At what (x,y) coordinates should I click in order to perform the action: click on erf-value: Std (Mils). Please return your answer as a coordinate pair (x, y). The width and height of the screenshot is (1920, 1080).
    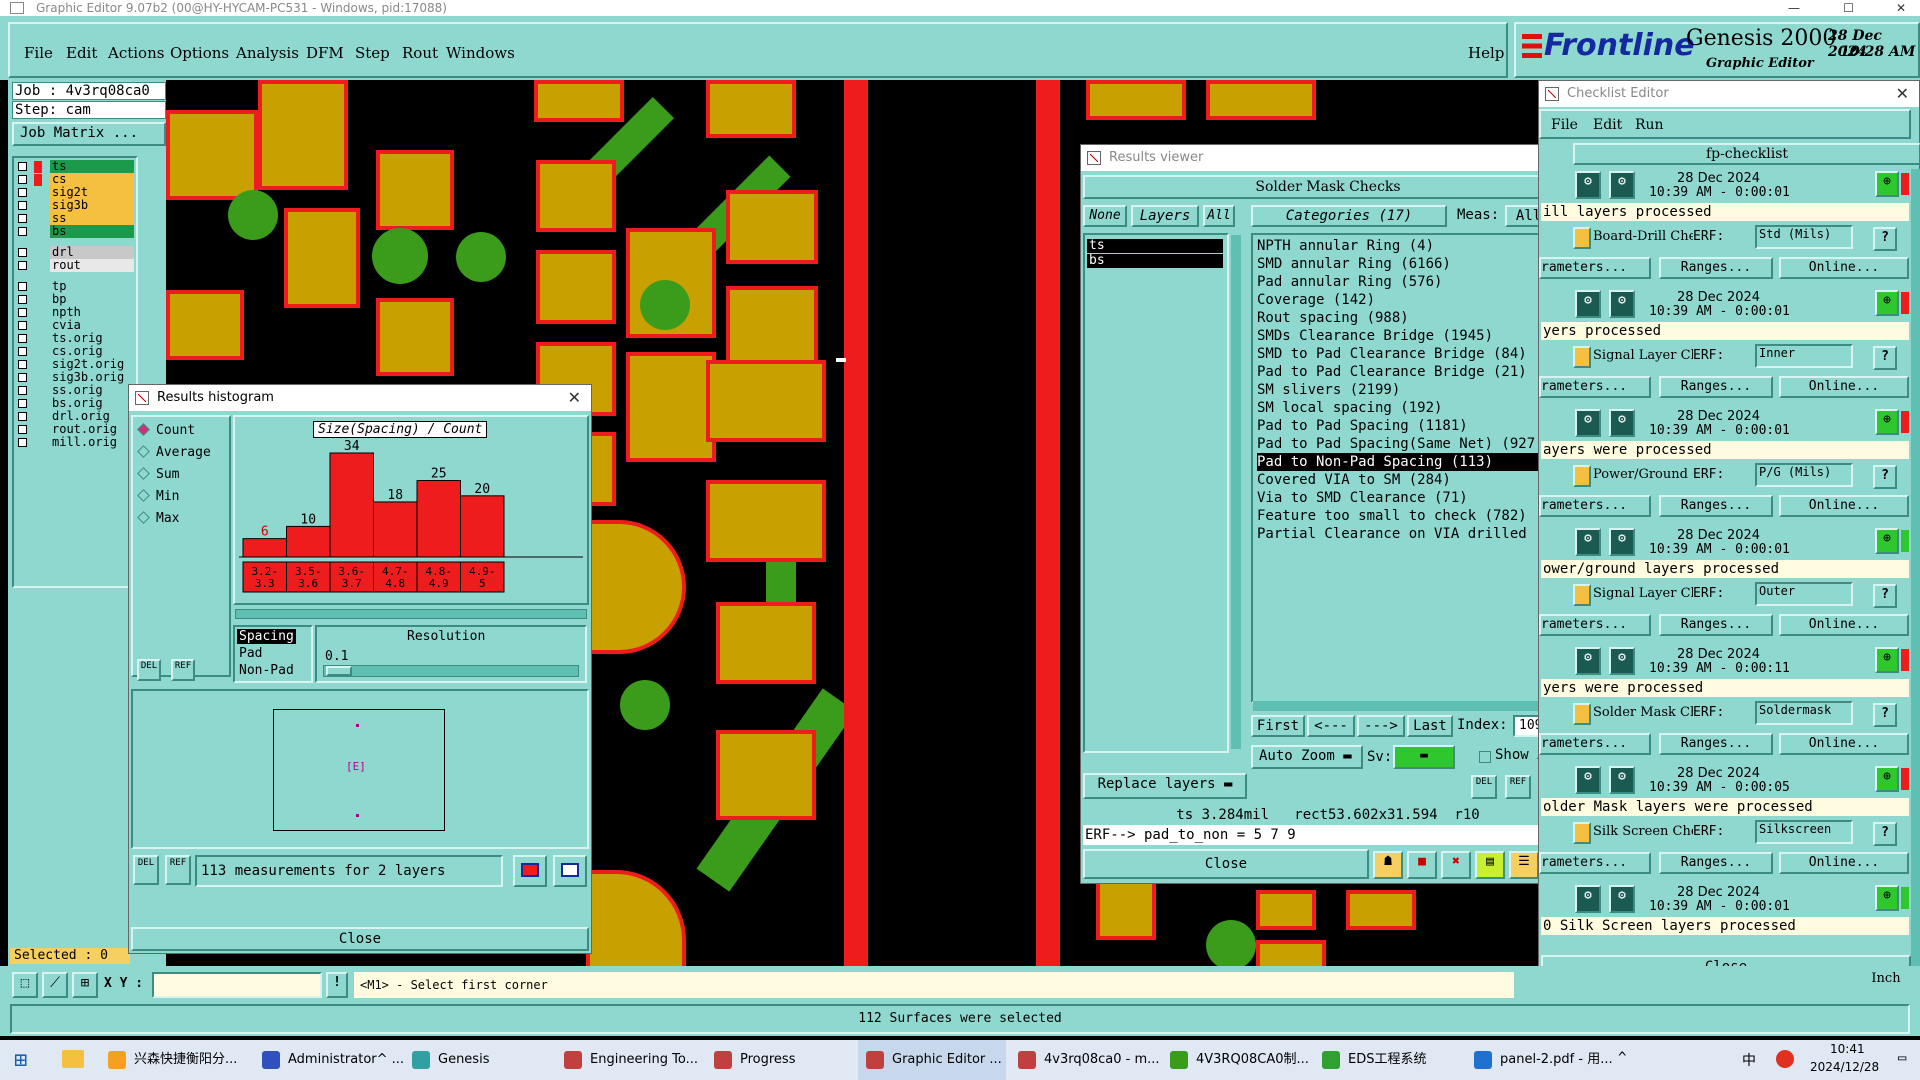
    Looking at the image, I should click on (1804, 237).